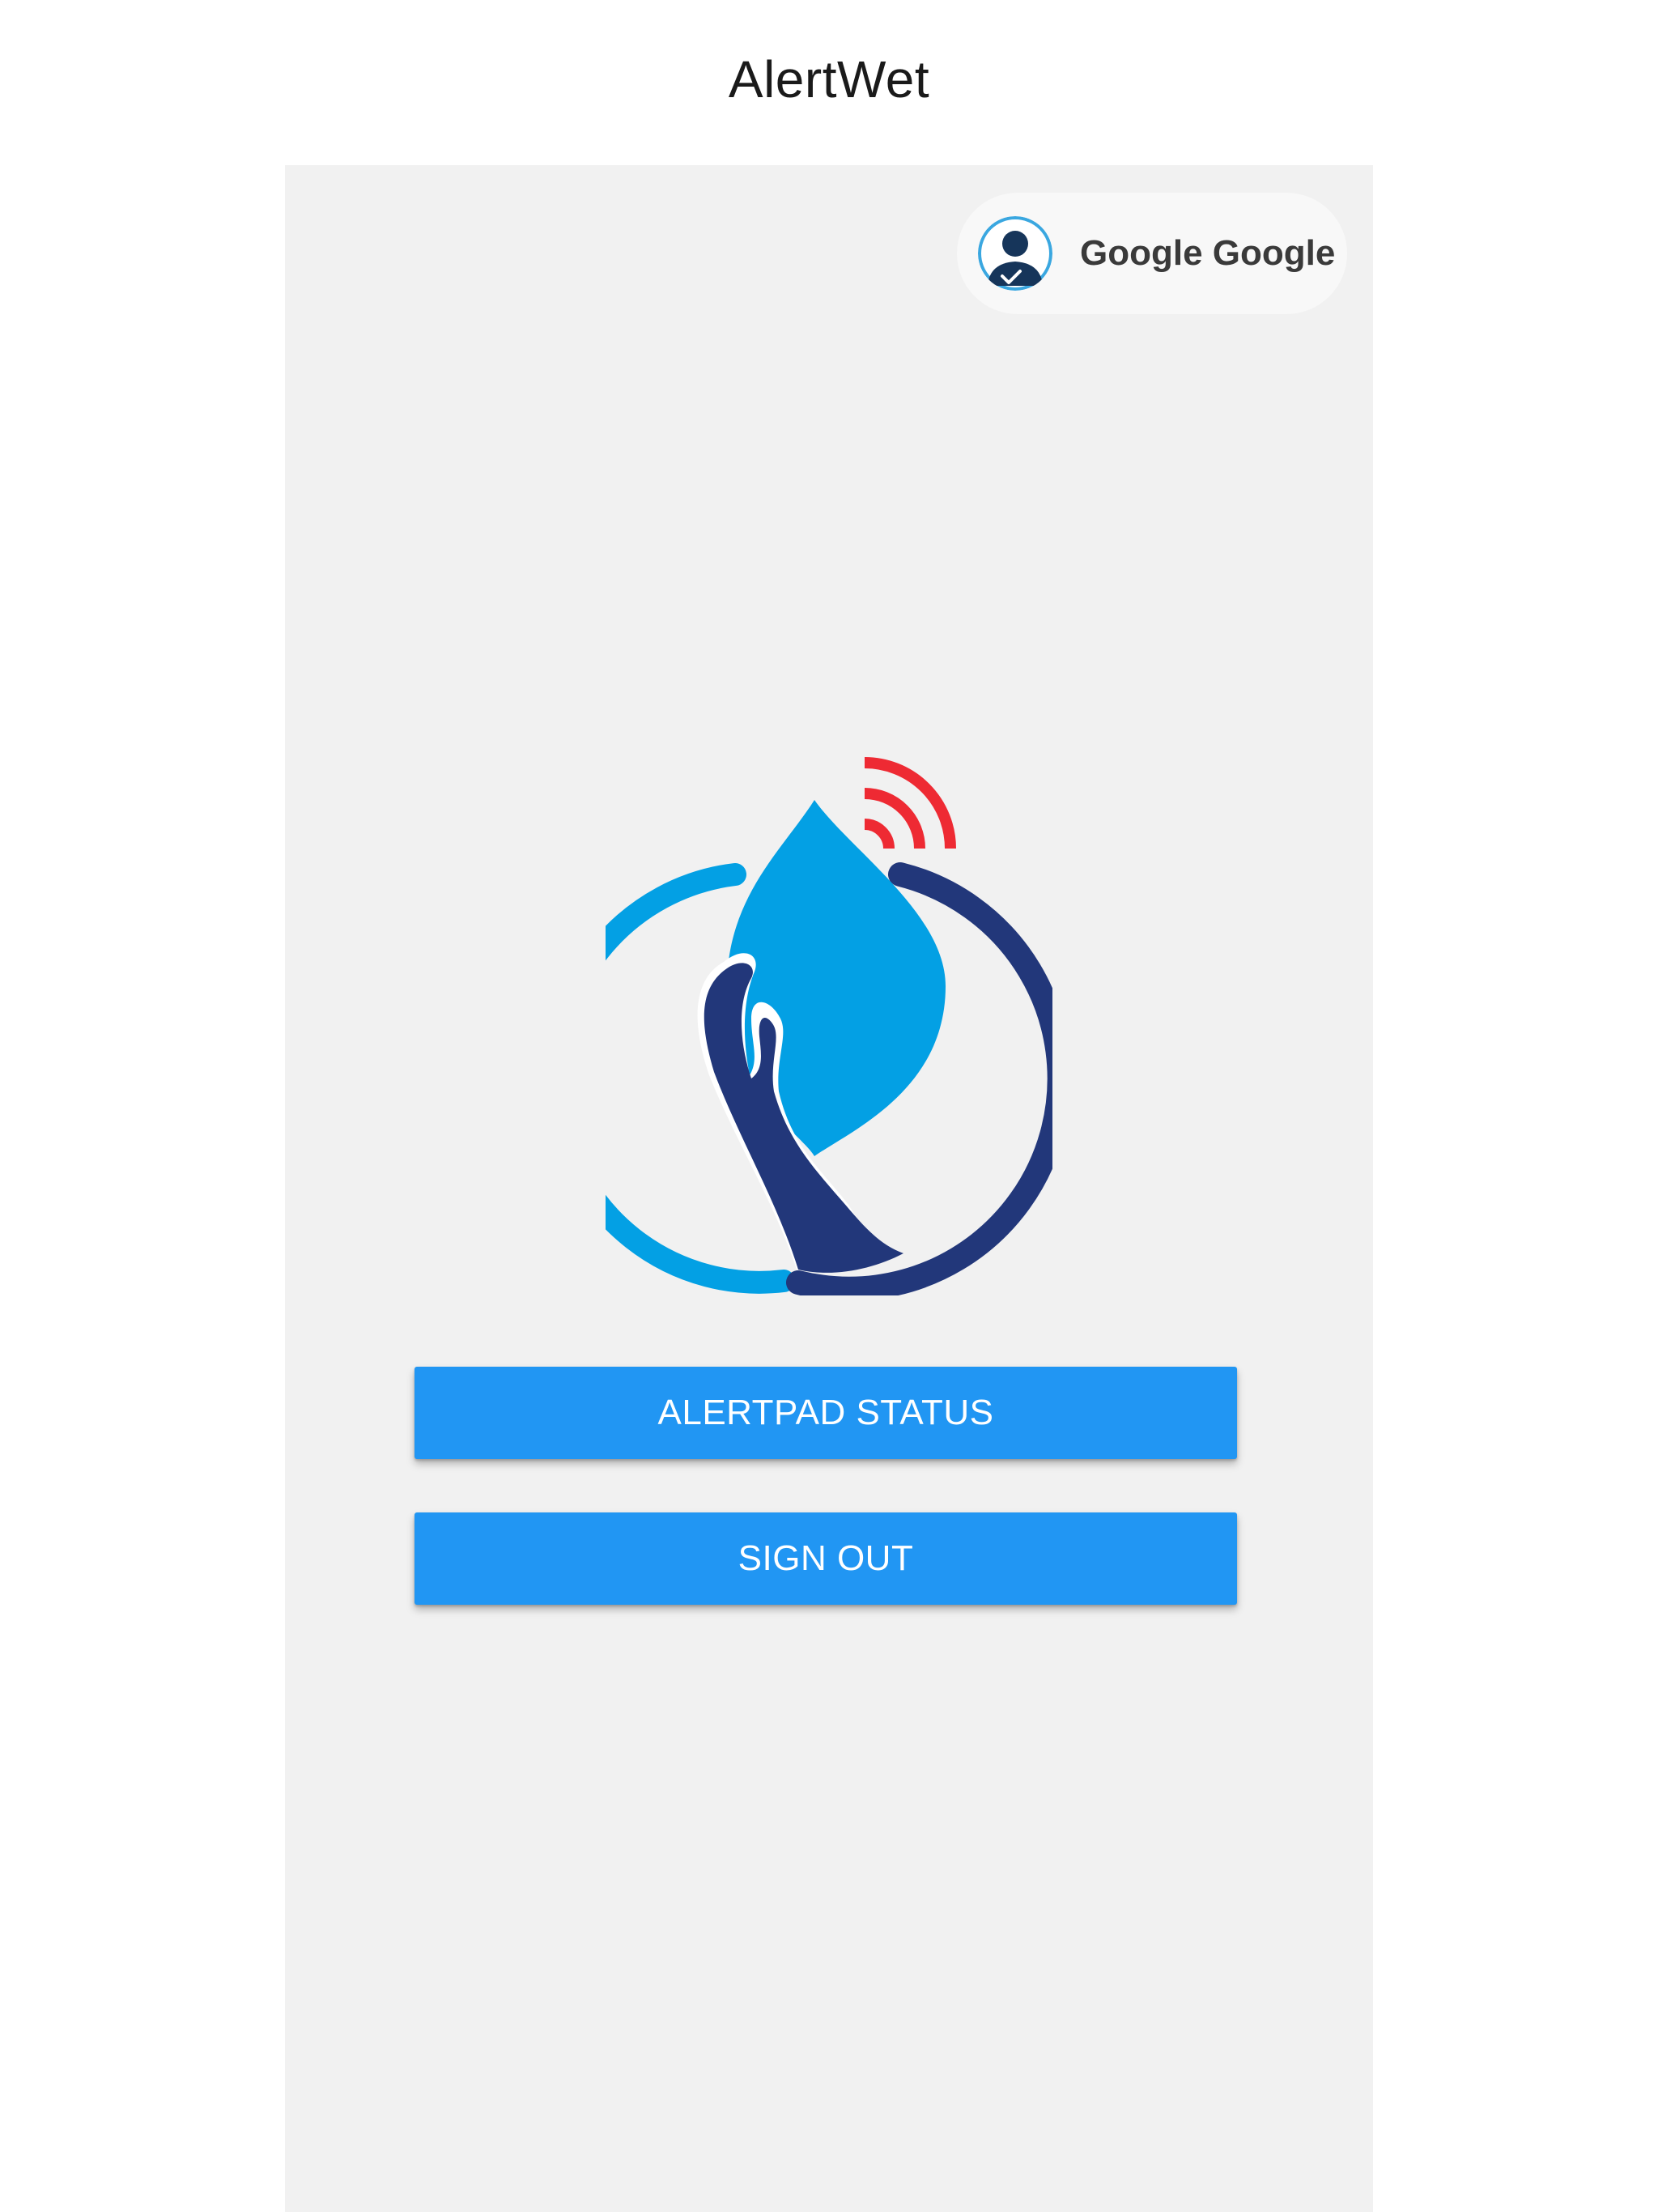  What do you see at coordinates (825, 1413) in the screenshot?
I see `alertpad-status-button: ALERTPAD STATUS` at bounding box center [825, 1413].